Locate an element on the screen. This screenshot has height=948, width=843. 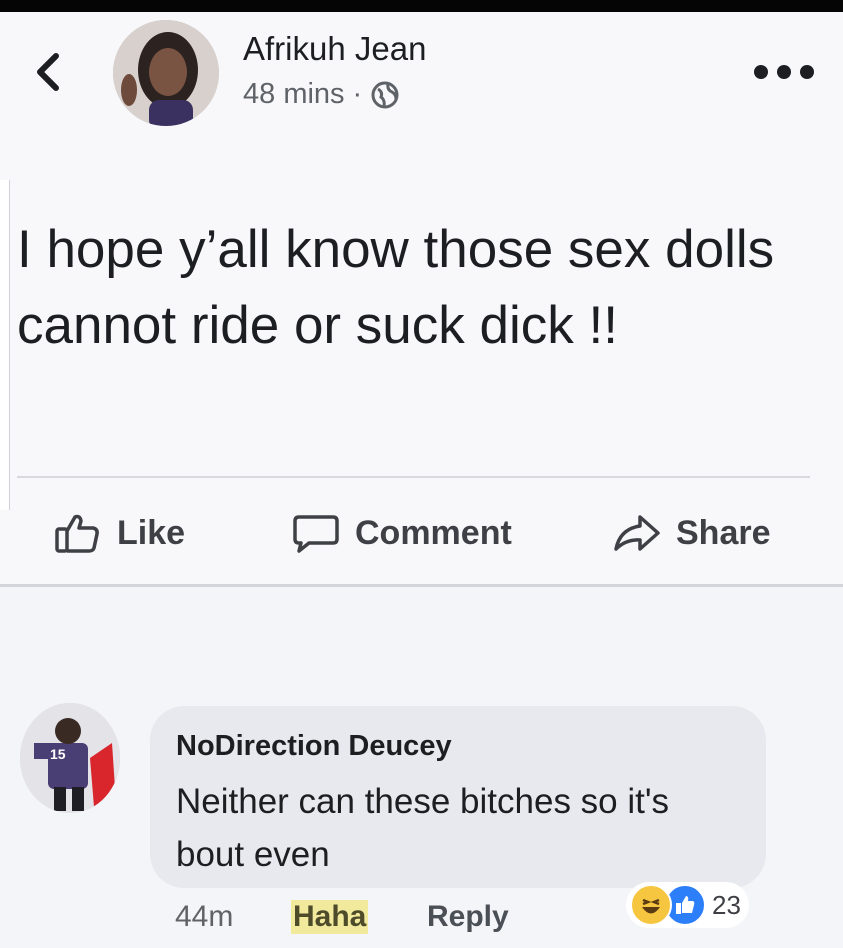
chevron-left-icon is located at coordinates (48, 72).